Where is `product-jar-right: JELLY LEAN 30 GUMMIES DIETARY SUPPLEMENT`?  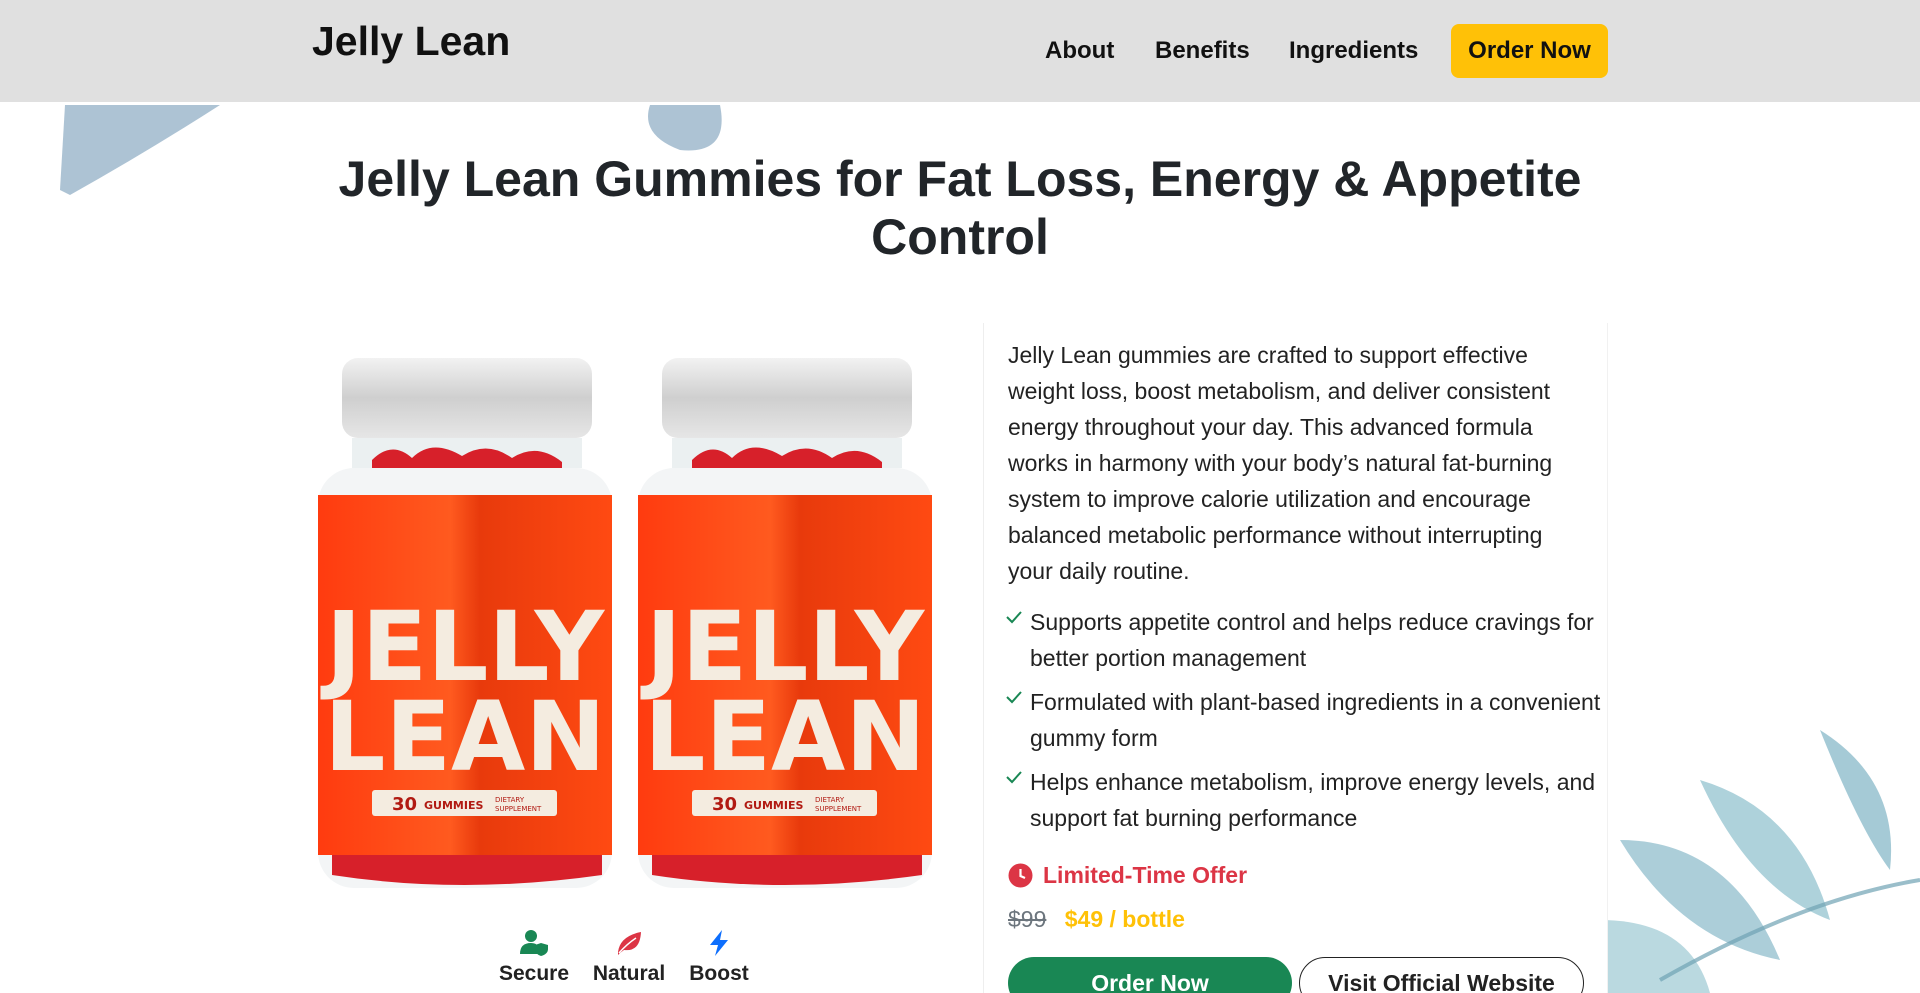
product-jar-right: JELLY LEAN 30 GUMMIES DIETARY SUPPLEMENT is located at coordinates (785, 623).